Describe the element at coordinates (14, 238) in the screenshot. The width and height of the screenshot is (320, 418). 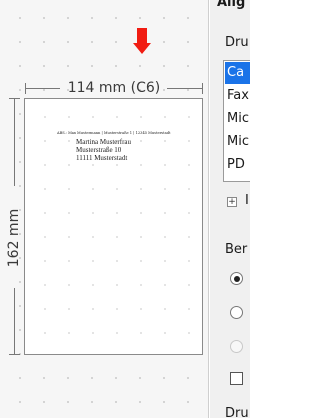
I see `envelope-height-label: 162 mm` at that location.